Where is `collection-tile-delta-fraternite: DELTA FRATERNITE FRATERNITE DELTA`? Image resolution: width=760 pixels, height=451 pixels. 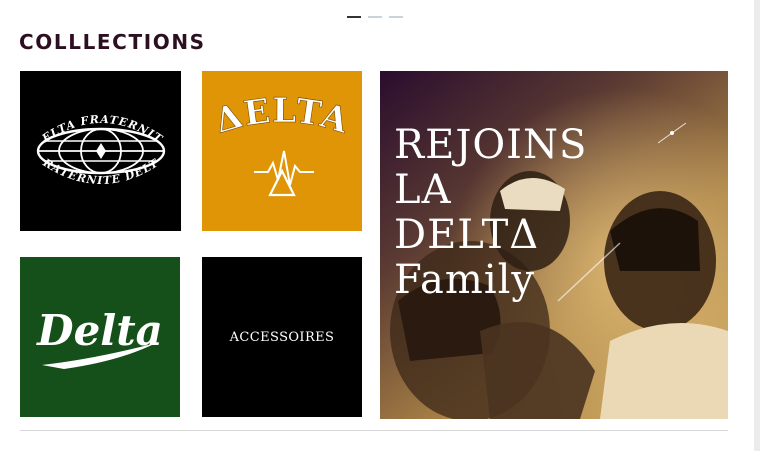
collection-tile-delta-fraternite: DELTA FRATERNITE FRATERNITE DELTA is located at coordinates (100, 151).